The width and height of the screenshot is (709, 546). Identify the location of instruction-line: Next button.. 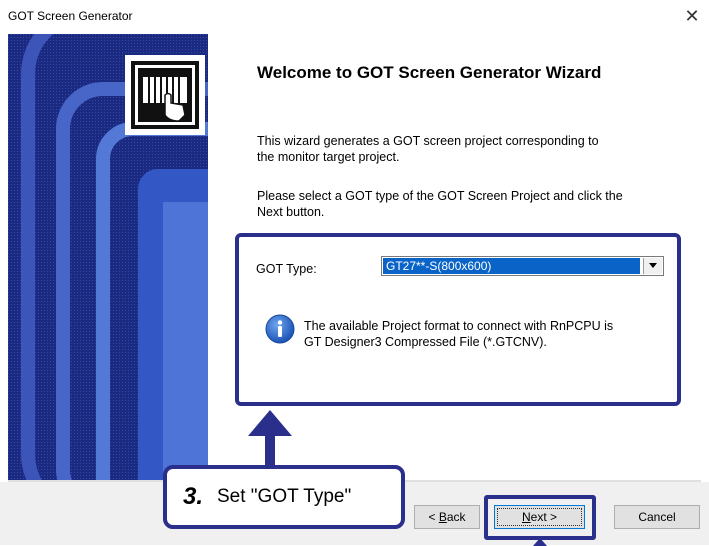
(291, 212).